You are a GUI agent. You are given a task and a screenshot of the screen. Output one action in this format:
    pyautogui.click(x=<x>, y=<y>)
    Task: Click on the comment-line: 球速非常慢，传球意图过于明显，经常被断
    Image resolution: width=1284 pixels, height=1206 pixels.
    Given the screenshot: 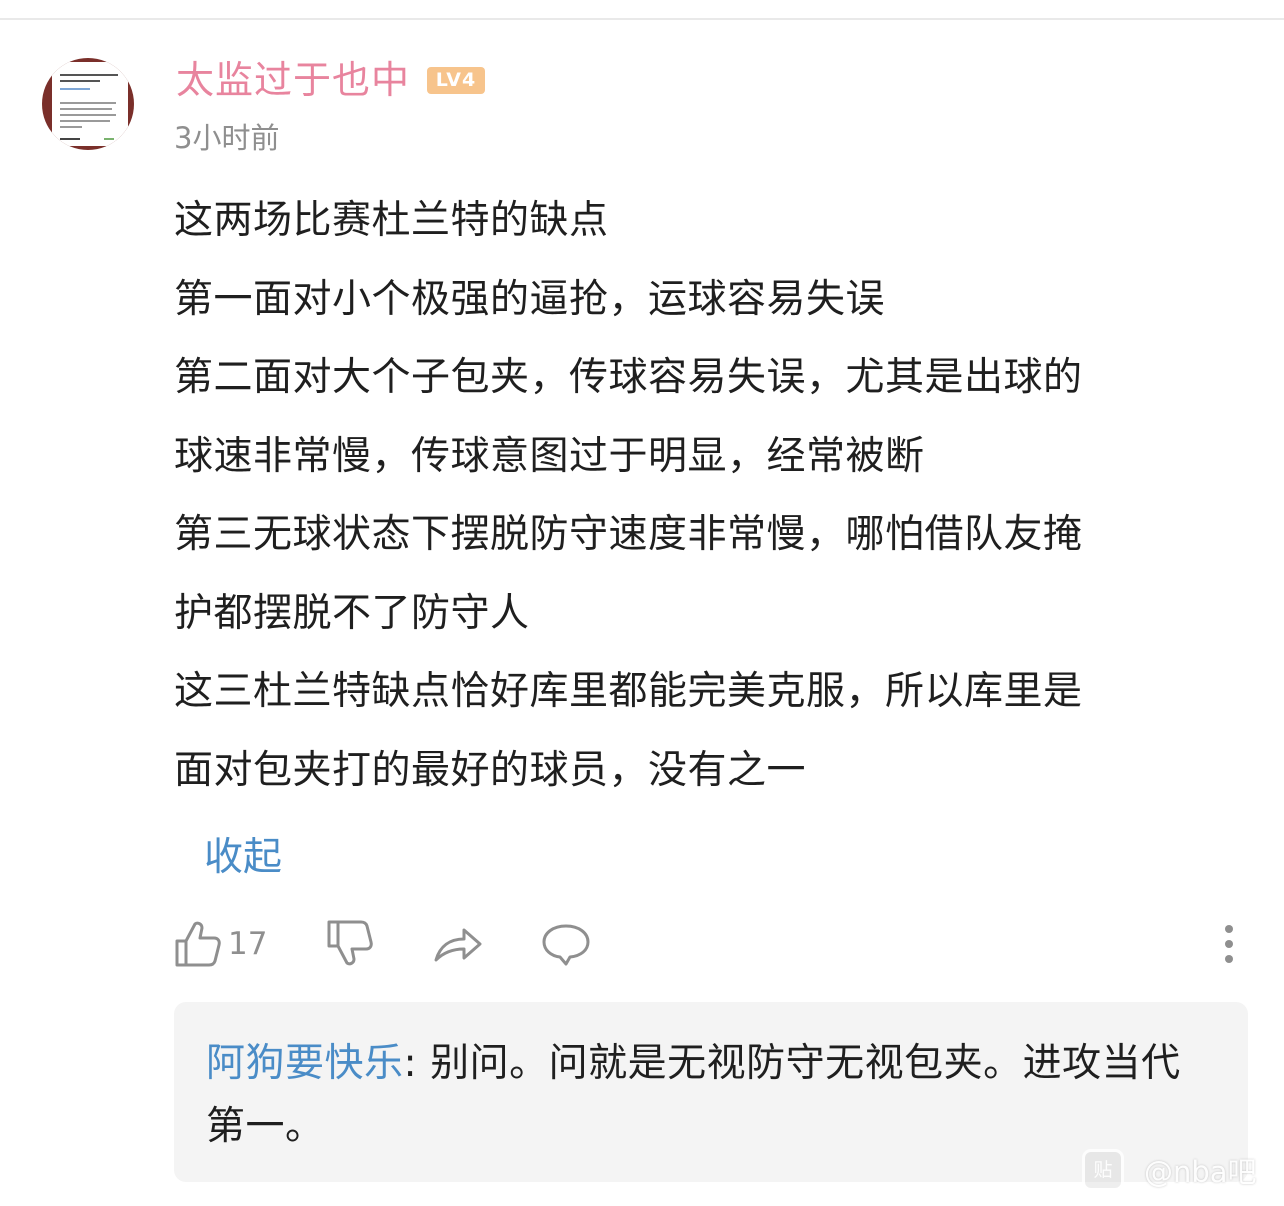 What is the action you would take?
    pyautogui.click(x=549, y=456)
    